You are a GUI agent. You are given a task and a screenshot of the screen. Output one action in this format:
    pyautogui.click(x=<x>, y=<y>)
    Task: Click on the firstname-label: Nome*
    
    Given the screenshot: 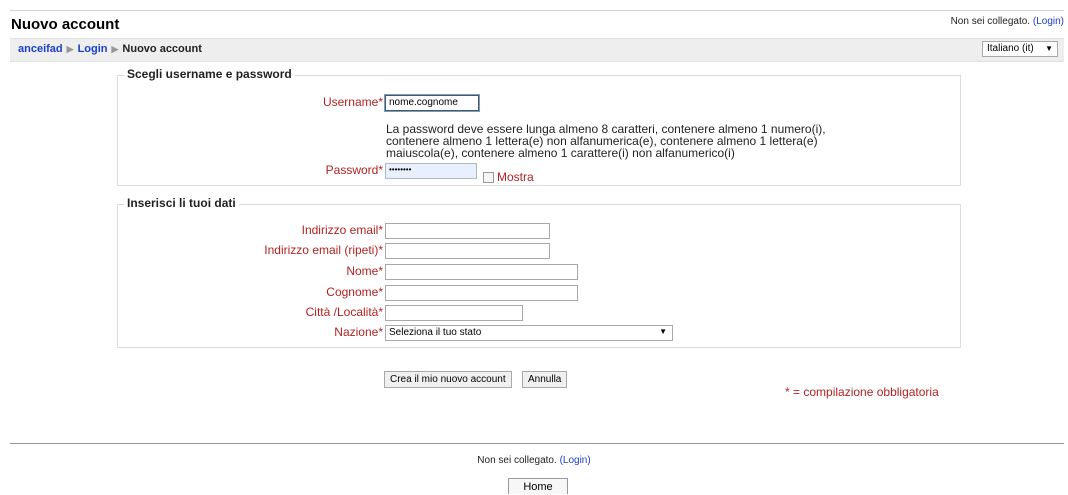 What is the action you would take?
    pyautogui.click(x=364, y=271)
    